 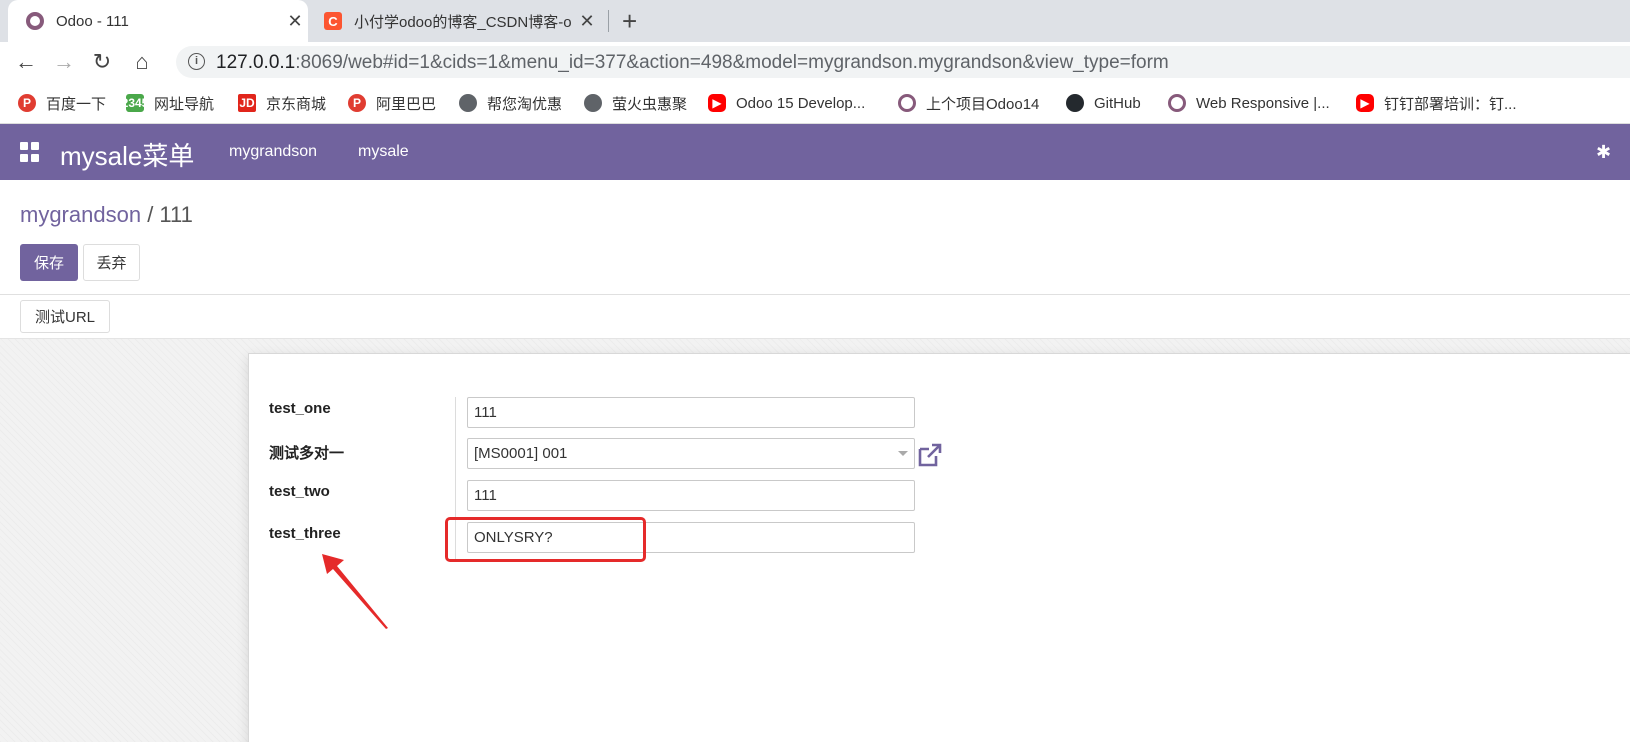 I want to click on new-tab-icon: +, so click(x=629, y=21).